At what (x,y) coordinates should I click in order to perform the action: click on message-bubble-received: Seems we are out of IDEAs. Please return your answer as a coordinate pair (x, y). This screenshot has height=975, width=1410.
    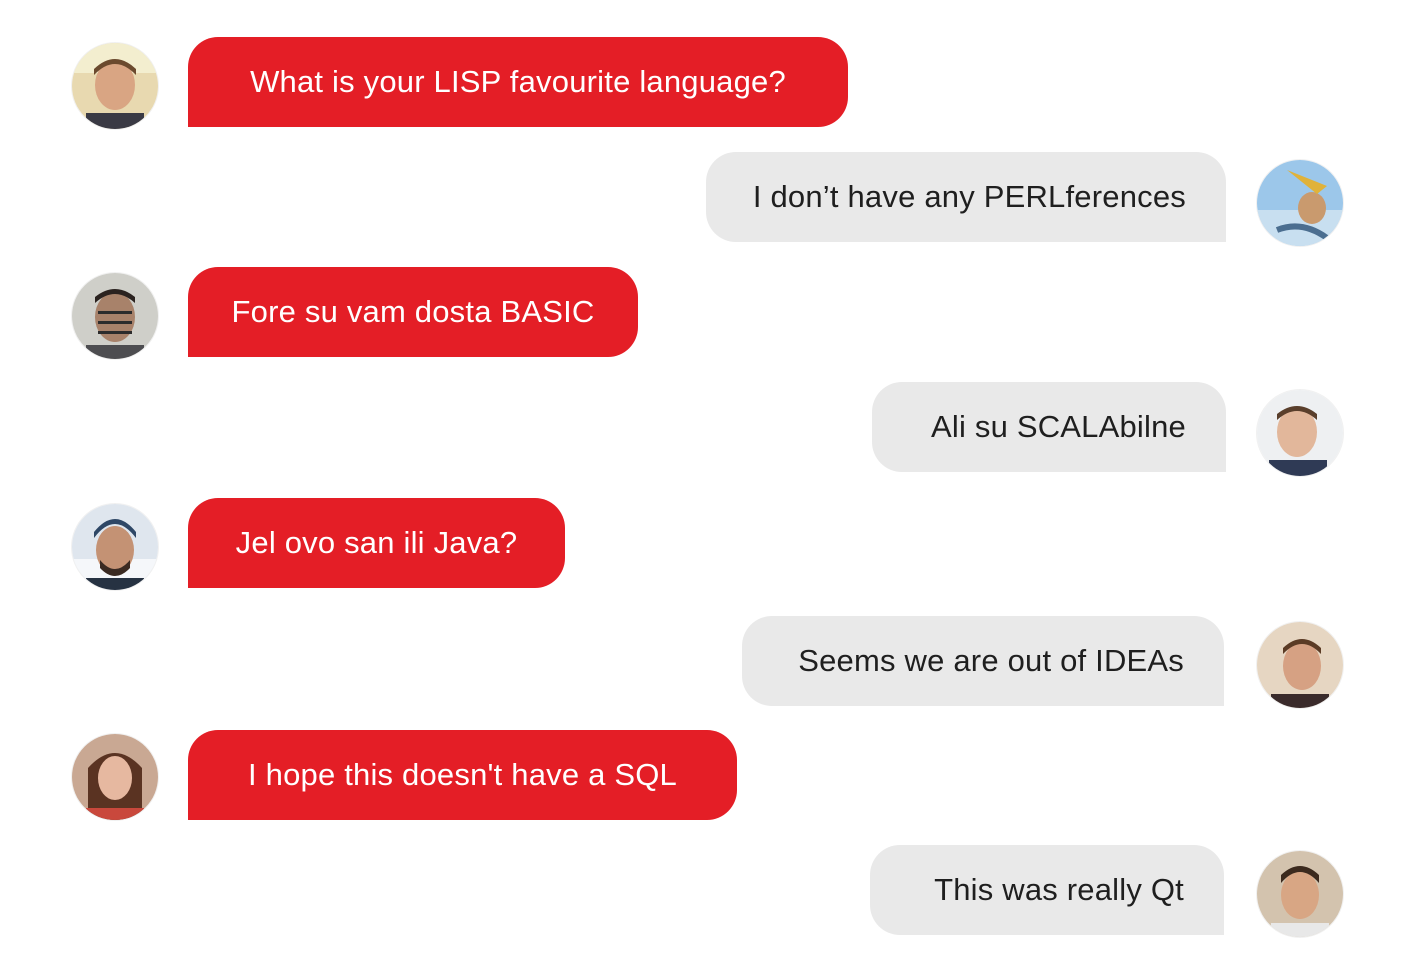
    Looking at the image, I should click on (983, 661).